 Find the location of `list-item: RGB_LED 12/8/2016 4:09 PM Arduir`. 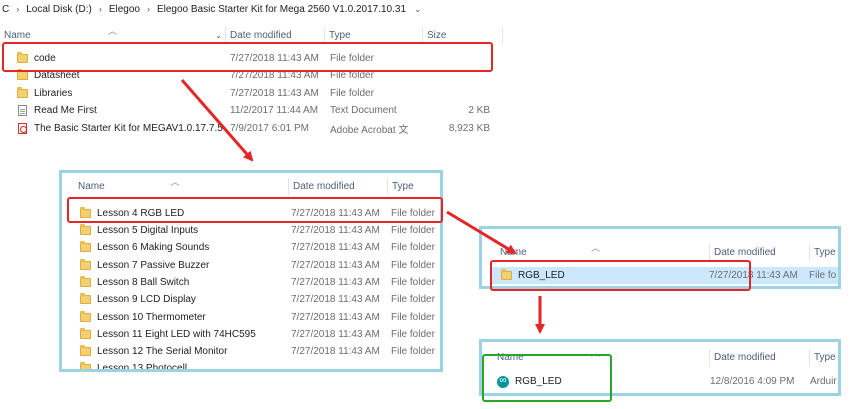

list-item: RGB_LED 12/8/2016 4:09 PM Arduir is located at coordinates (660, 381).